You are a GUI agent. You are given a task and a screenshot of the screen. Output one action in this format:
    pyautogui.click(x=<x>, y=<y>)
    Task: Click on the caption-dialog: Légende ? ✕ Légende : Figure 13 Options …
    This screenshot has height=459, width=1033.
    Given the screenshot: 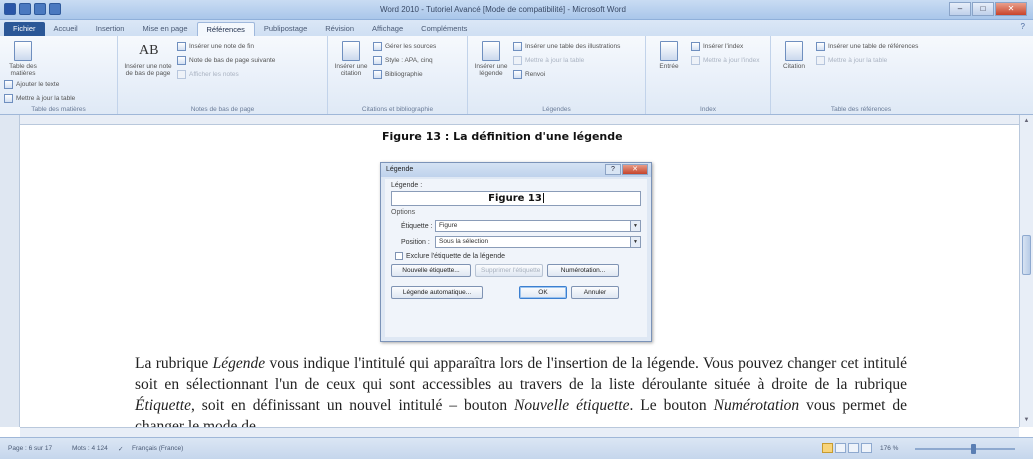 What is the action you would take?
    pyautogui.click(x=516, y=252)
    